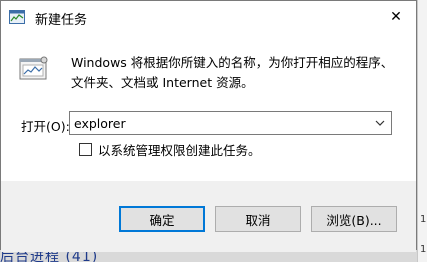  I want to click on admin-checkbox, so click(85, 149).